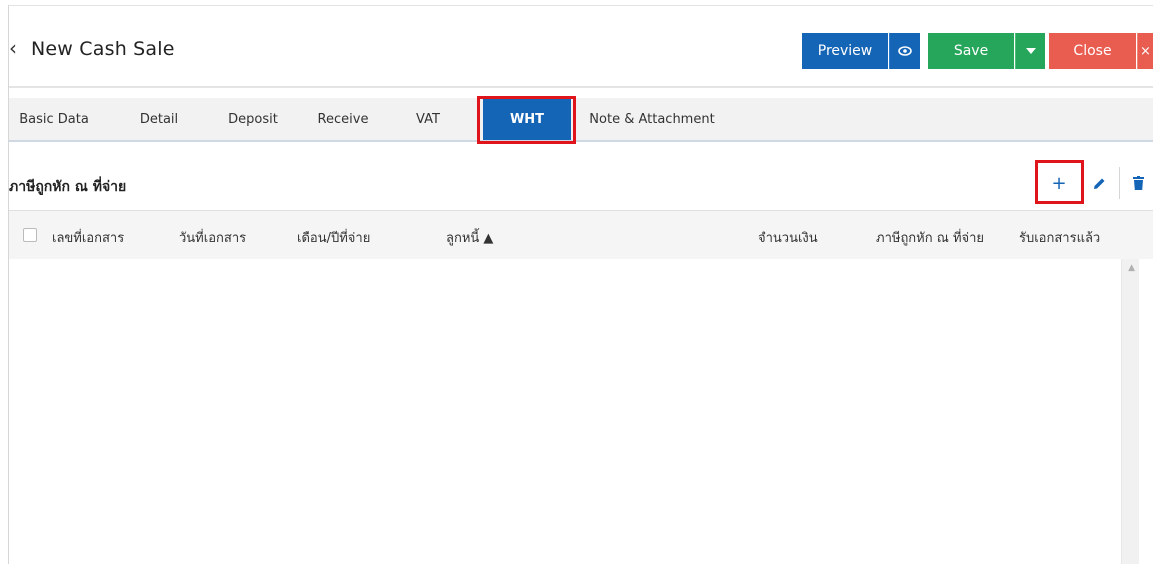  I want to click on select-all-checkbox, so click(30, 235).